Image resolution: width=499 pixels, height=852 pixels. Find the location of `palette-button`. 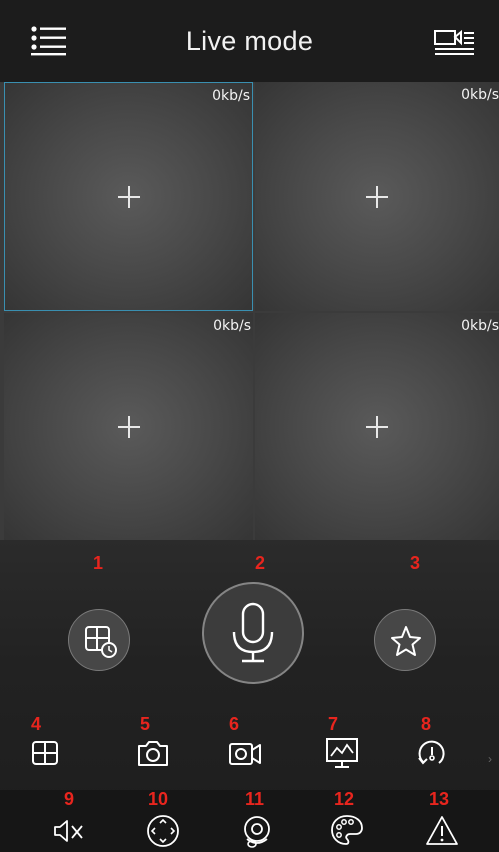

palette-button is located at coordinates (347, 830).